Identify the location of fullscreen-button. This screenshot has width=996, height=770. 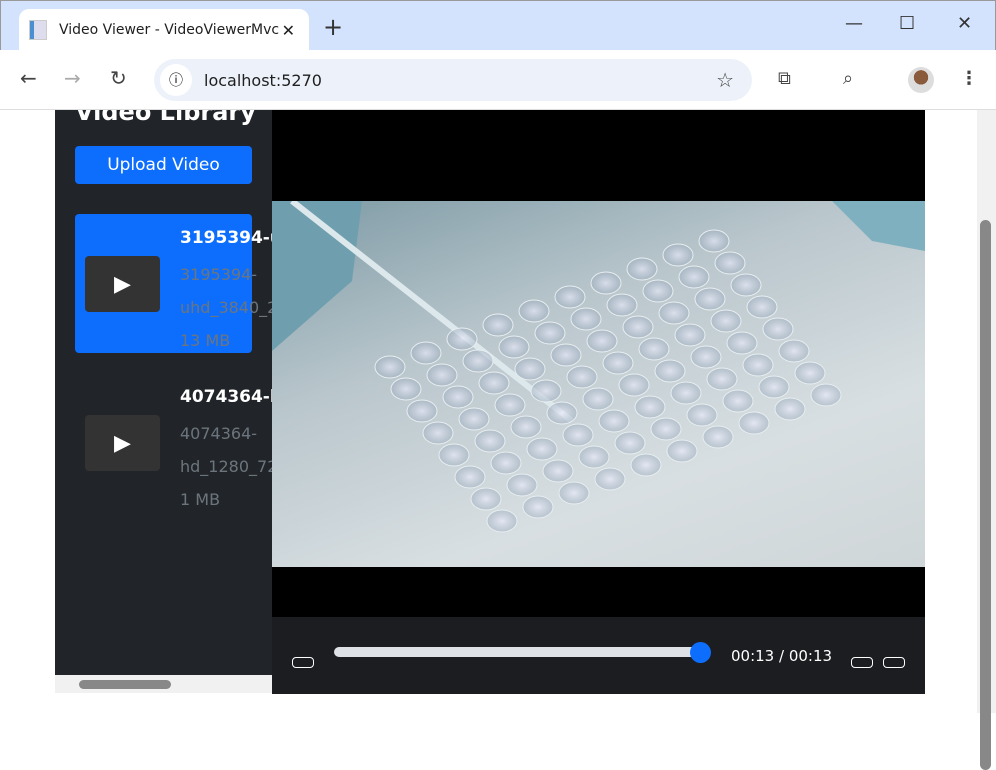
(894, 662).